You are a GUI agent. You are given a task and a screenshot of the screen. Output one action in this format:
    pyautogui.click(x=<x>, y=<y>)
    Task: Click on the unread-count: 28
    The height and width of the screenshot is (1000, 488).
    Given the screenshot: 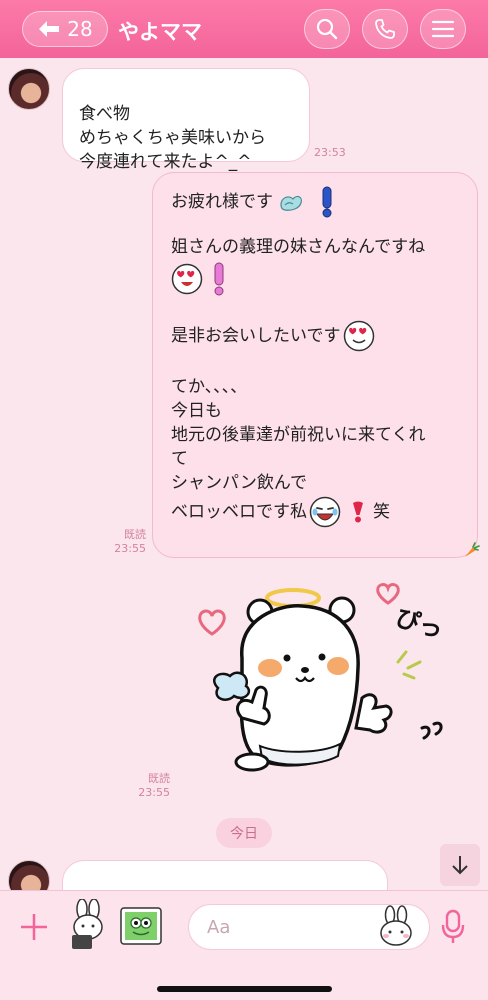 What is the action you would take?
    pyautogui.click(x=80, y=29)
    